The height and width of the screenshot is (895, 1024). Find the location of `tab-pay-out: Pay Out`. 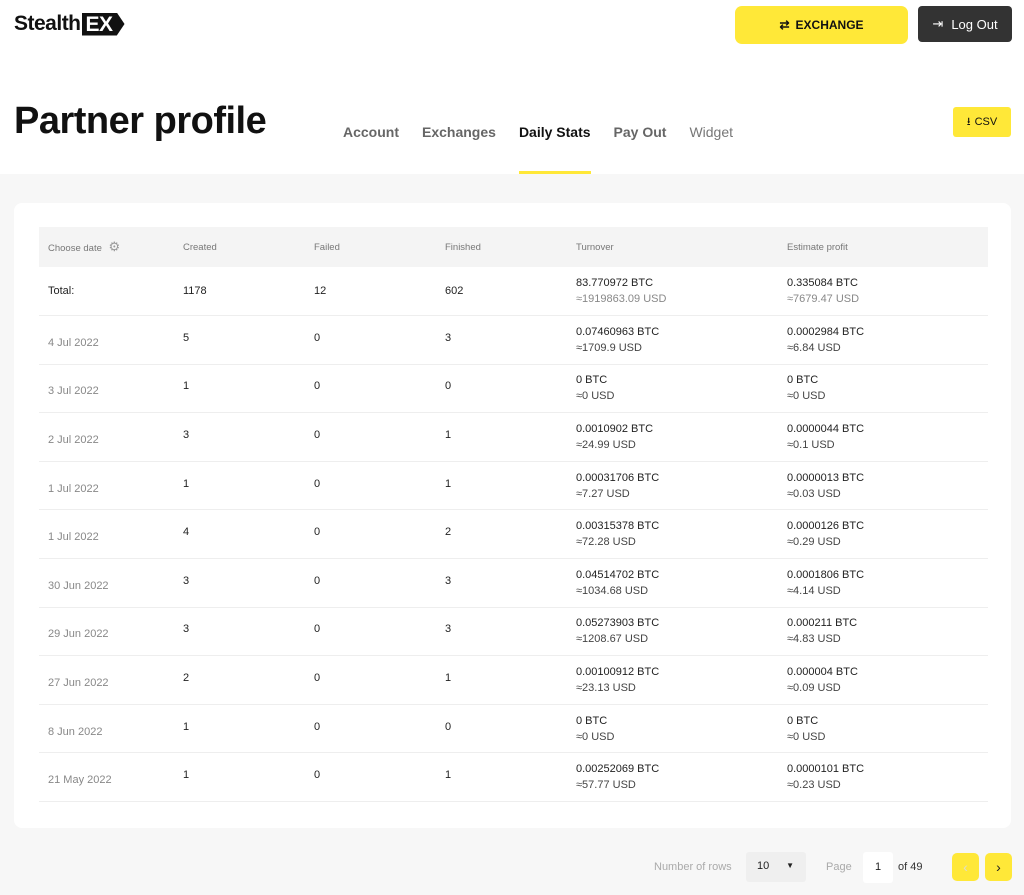

tab-pay-out: Pay Out is located at coordinates (640, 149).